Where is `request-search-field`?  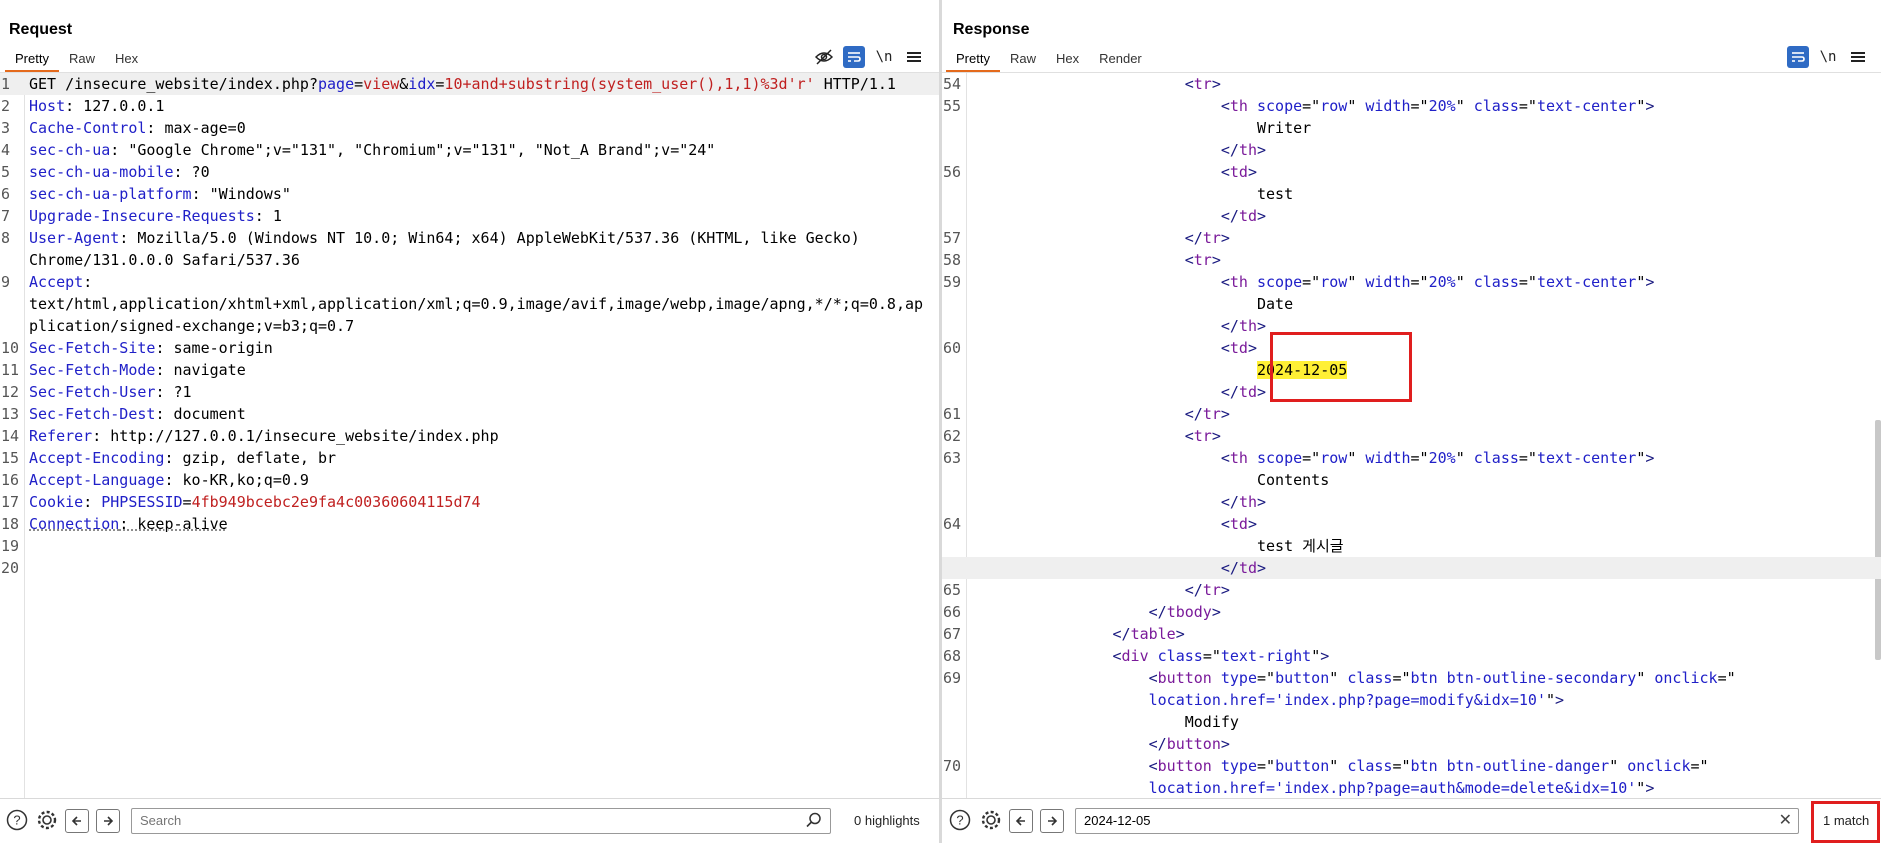 request-search-field is located at coordinates (481, 821).